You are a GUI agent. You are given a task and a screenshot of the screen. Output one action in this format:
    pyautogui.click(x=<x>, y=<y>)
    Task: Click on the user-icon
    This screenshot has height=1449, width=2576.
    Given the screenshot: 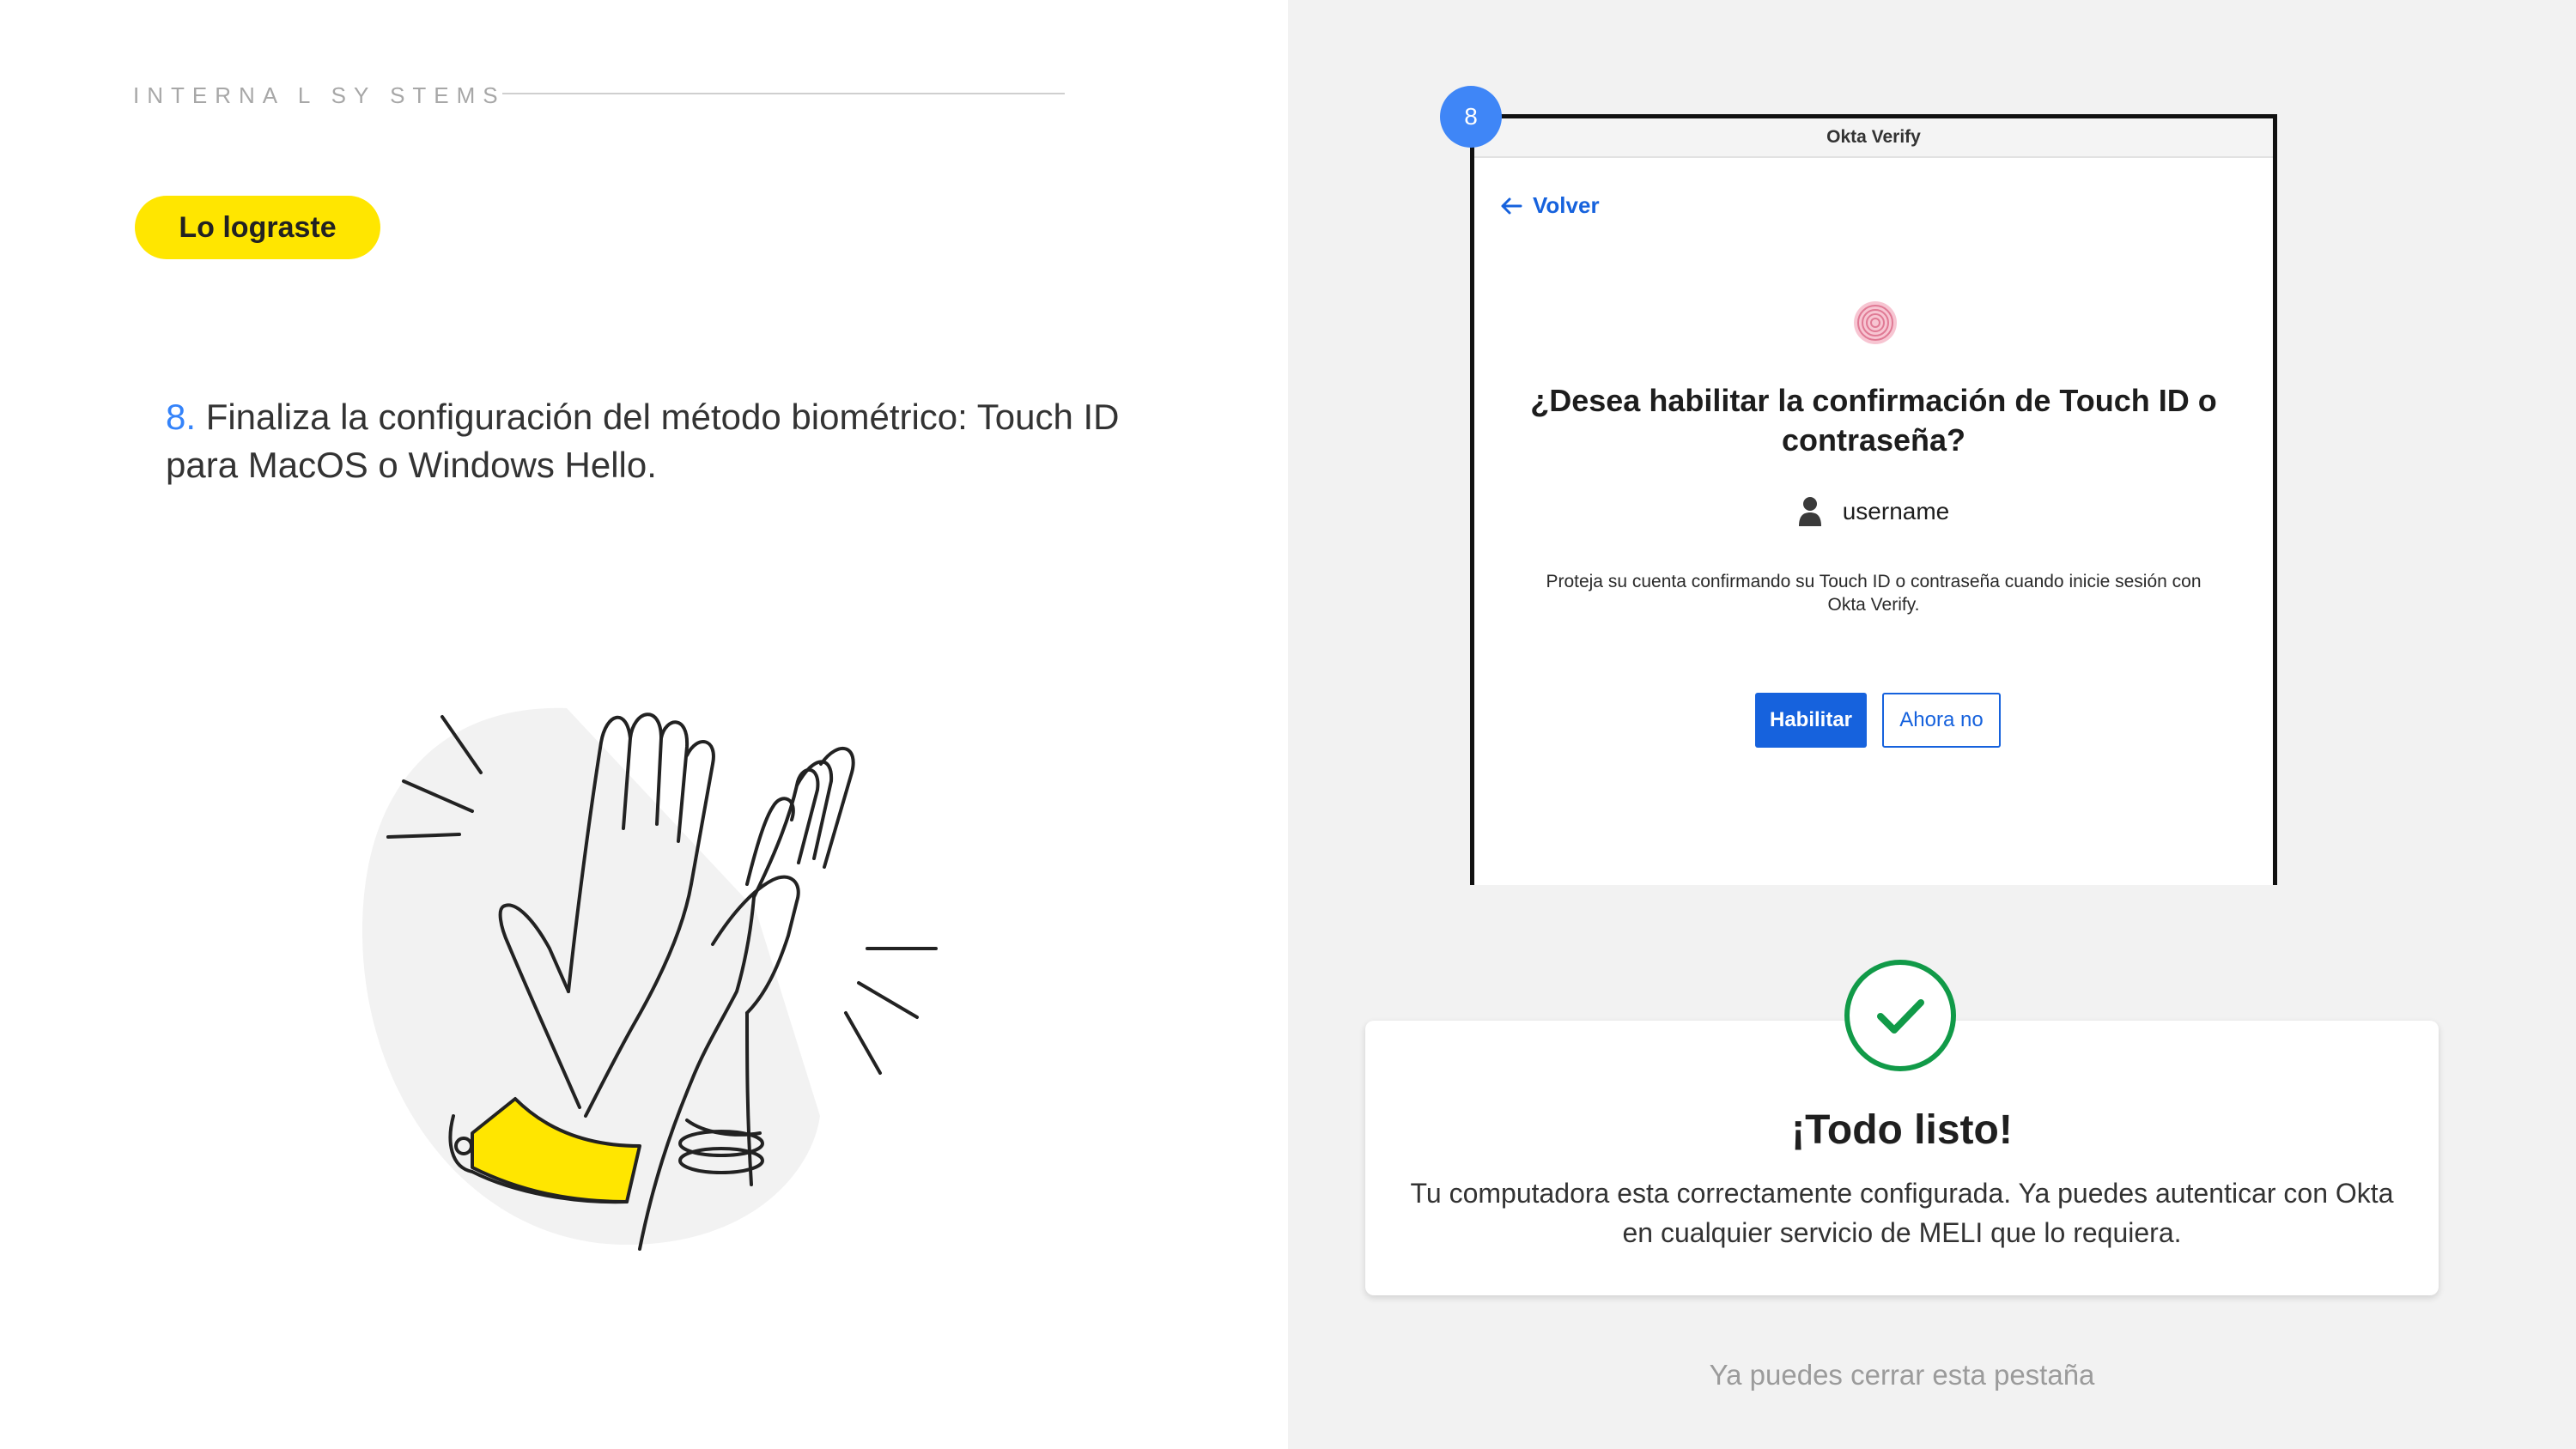 What is the action you would take?
    pyautogui.click(x=1809, y=512)
    